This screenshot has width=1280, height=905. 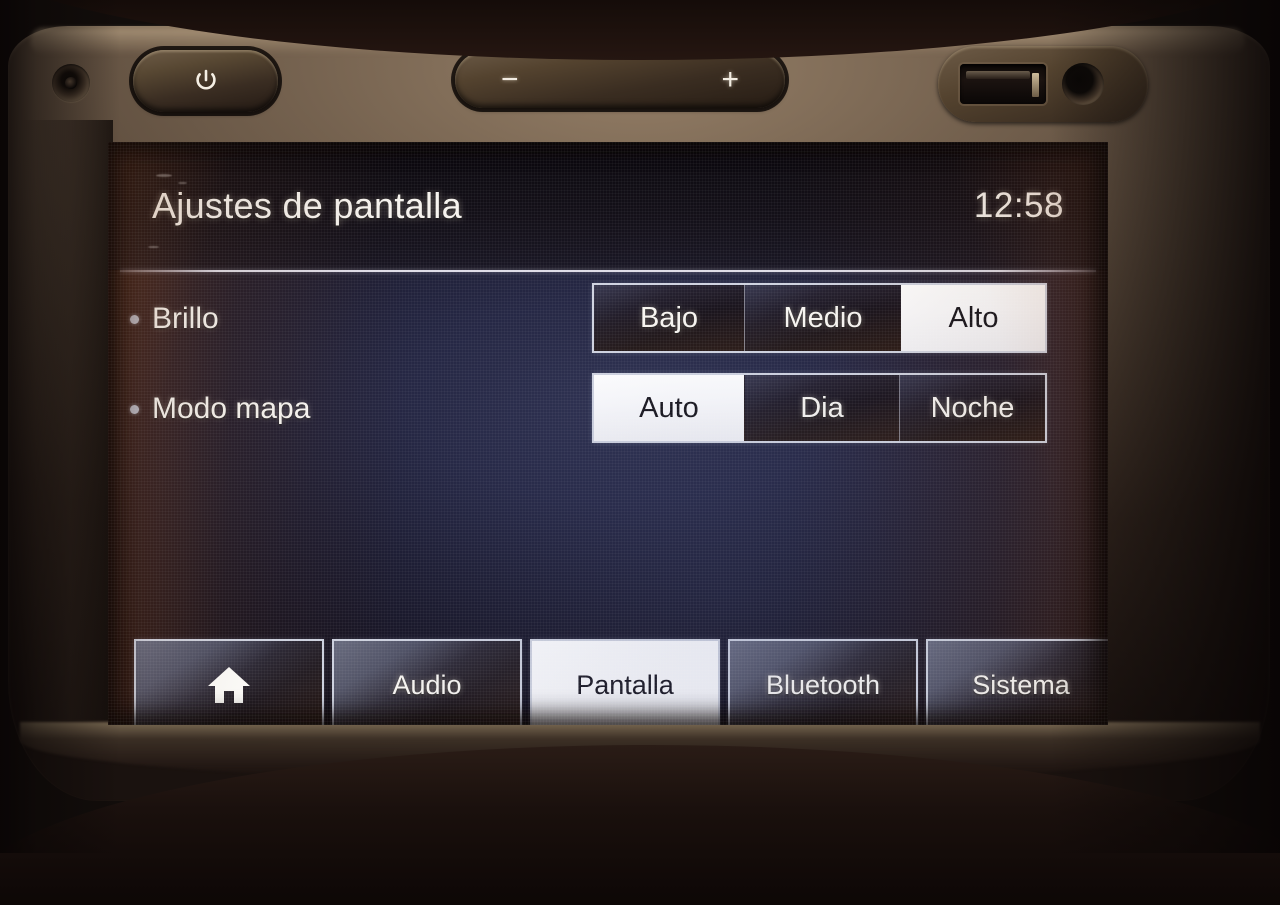 What do you see at coordinates (973, 318) in the screenshot?
I see `segment-alto: Alto` at bounding box center [973, 318].